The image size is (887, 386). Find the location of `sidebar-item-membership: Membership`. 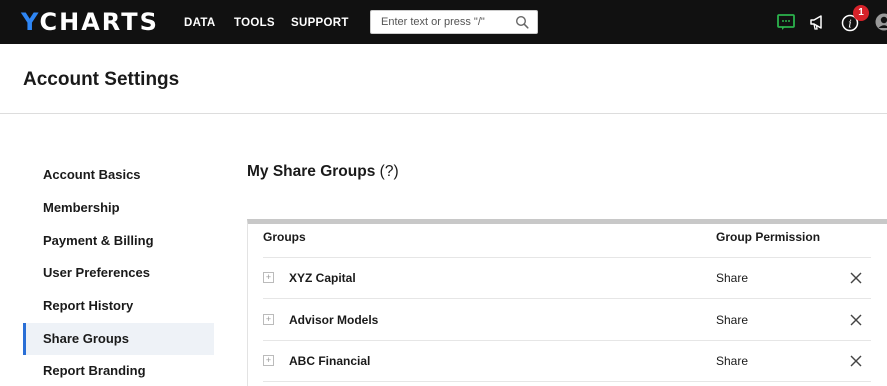

sidebar-item-membership: Membership is located at coordinates (118, 208).